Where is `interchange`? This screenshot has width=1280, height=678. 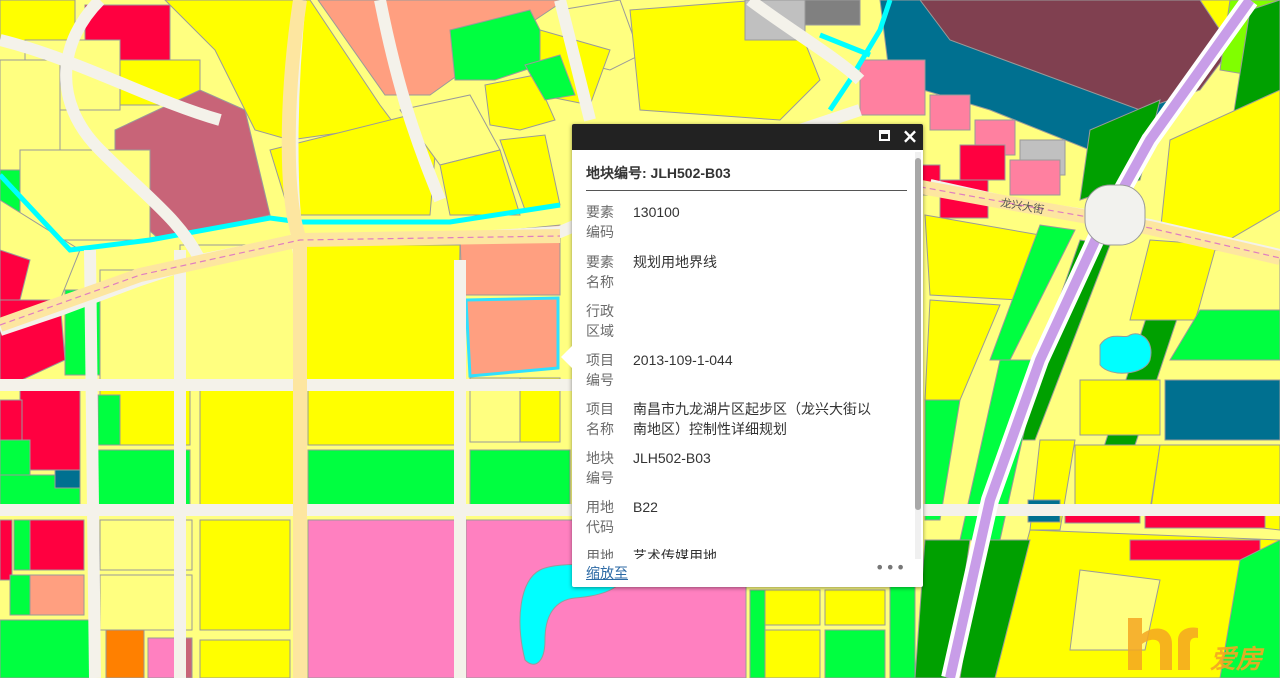
interchange is located at coordinates (1115, 215).